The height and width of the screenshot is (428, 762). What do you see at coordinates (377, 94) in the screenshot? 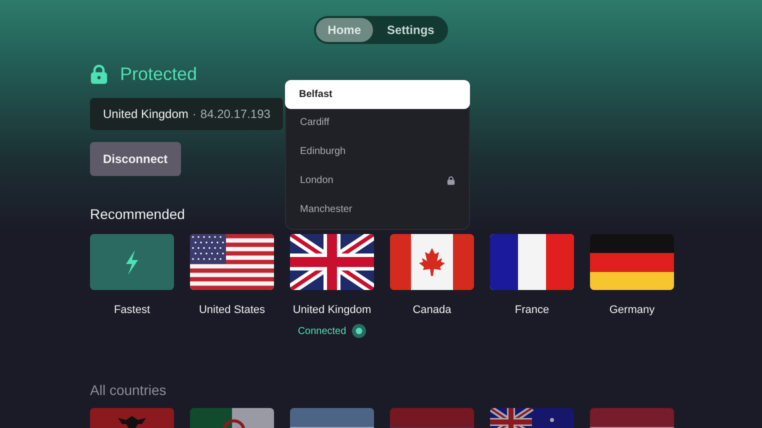
I see `city-item: Belfast` at bounding box center [377, 94].